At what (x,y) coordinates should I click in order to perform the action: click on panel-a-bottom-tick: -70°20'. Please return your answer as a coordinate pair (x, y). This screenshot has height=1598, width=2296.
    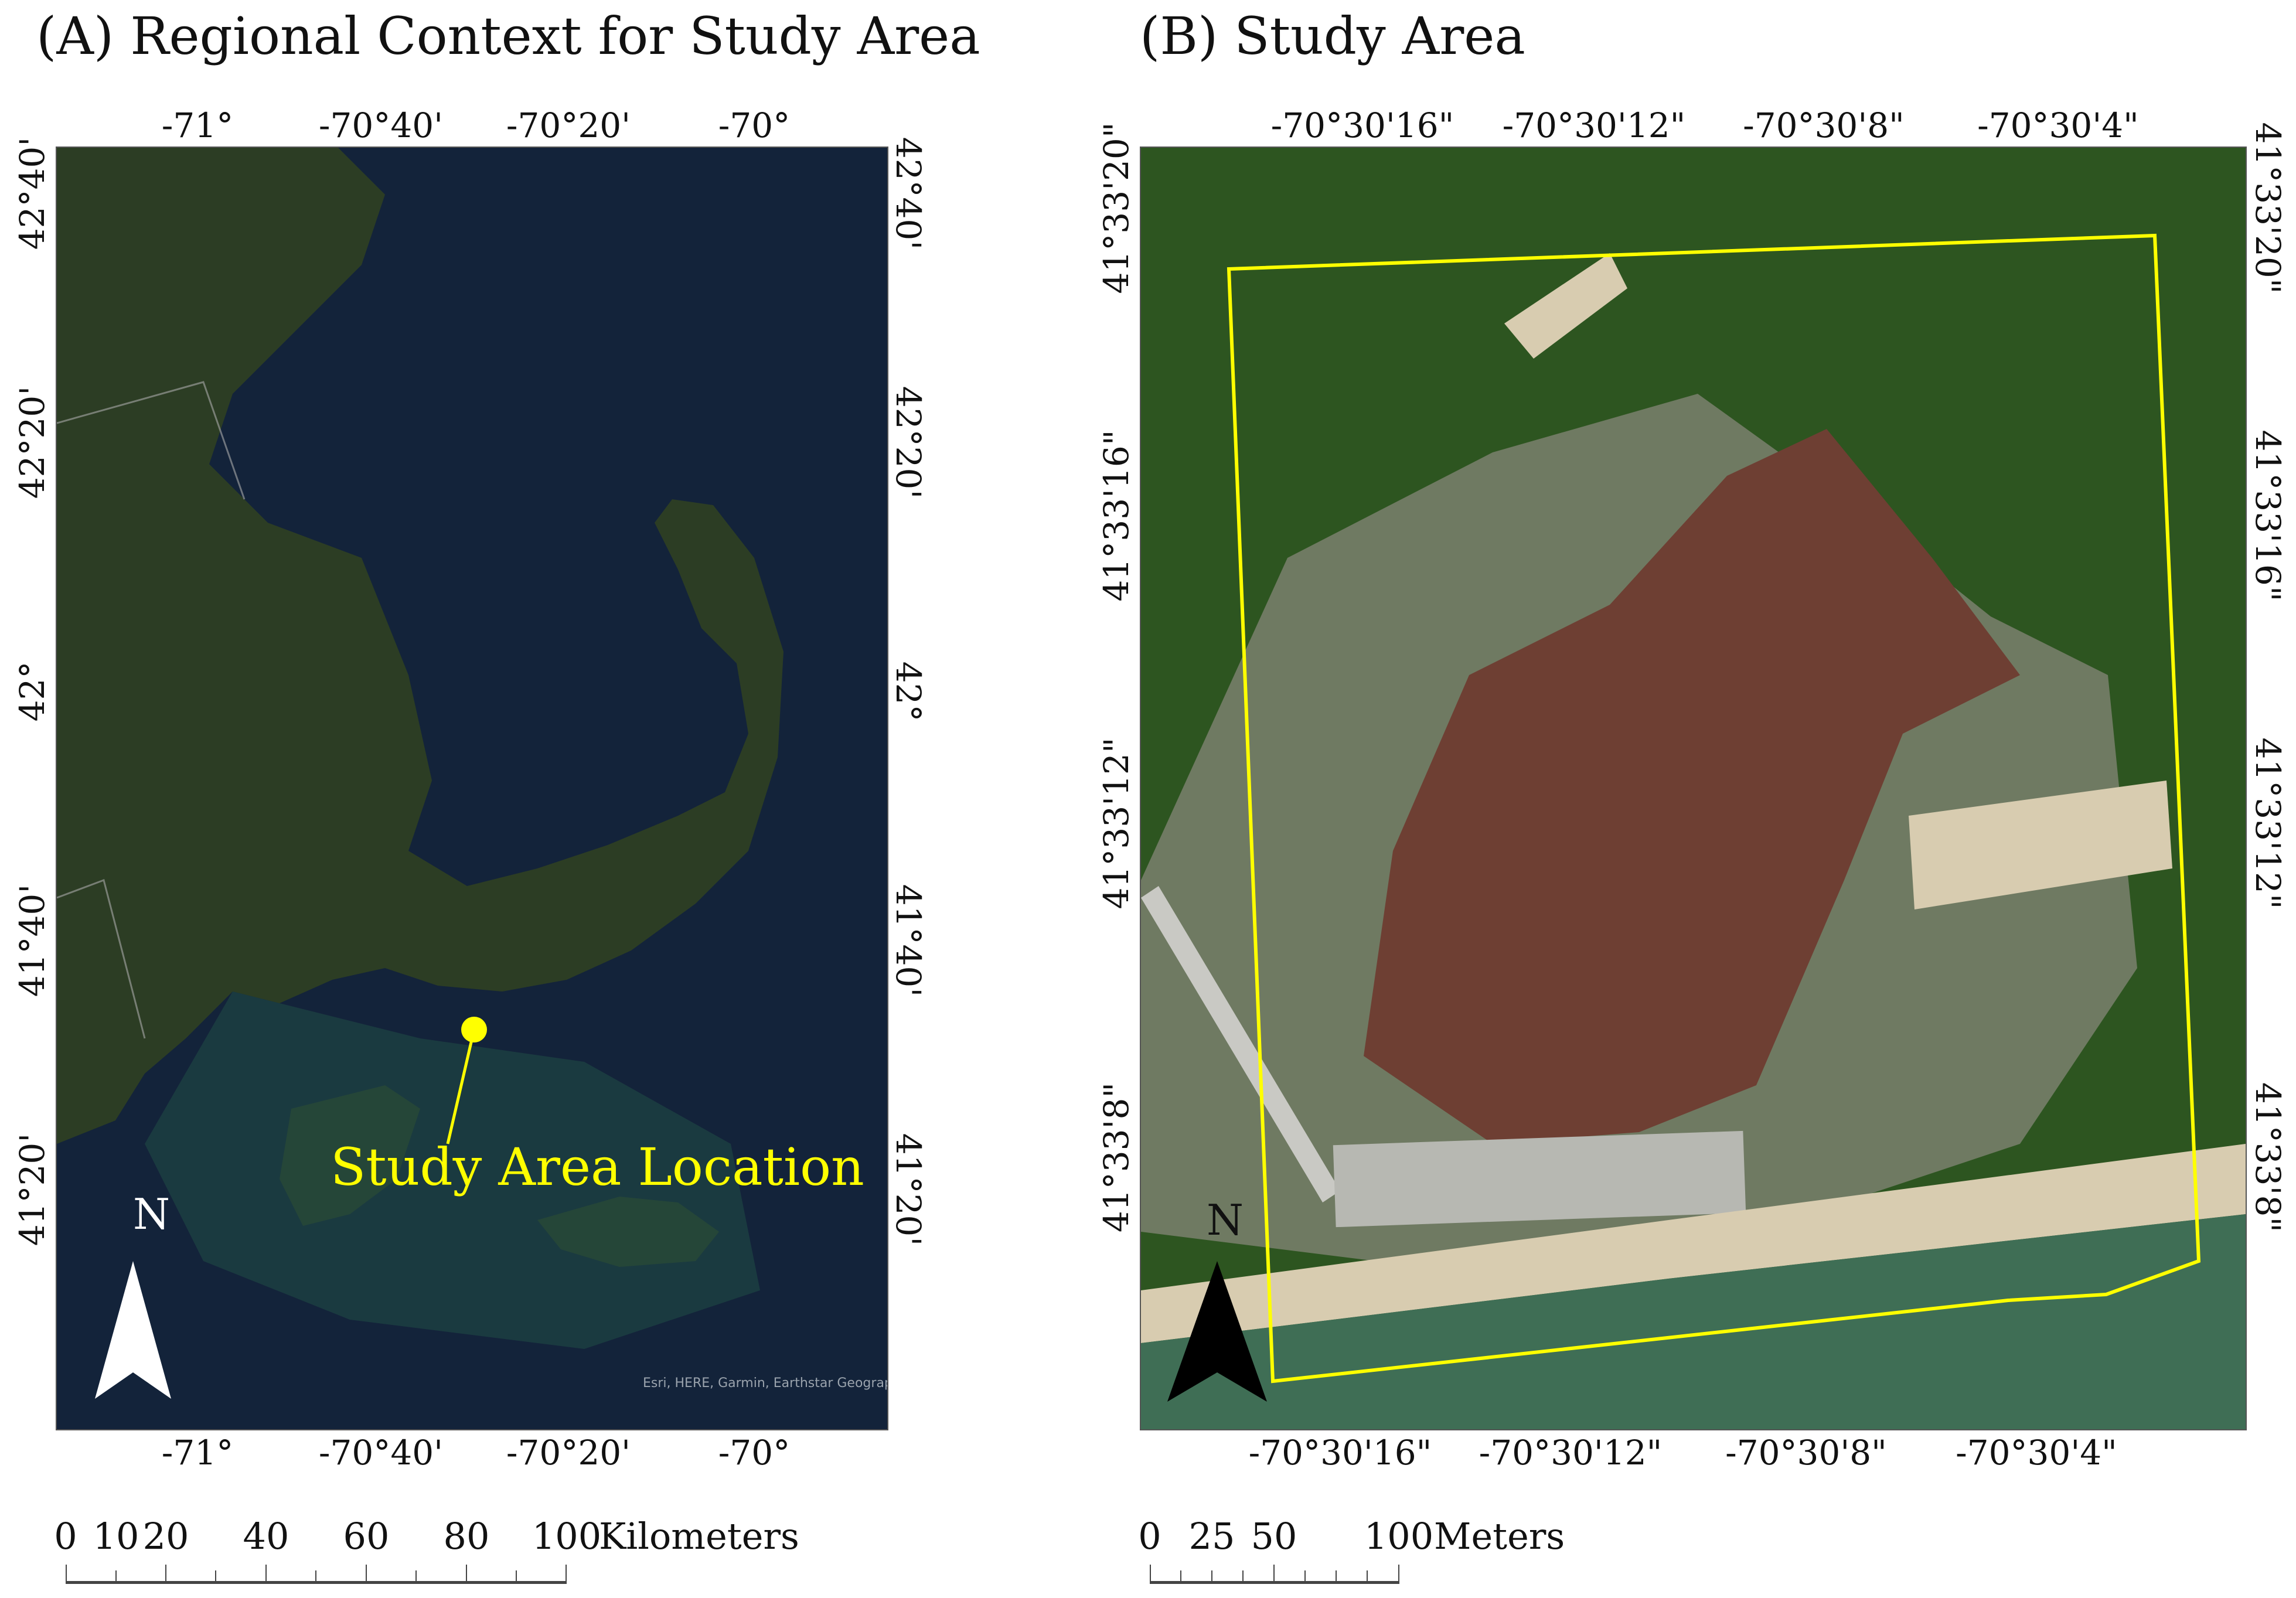
    Looking at the image, I should click on (568, 1453).